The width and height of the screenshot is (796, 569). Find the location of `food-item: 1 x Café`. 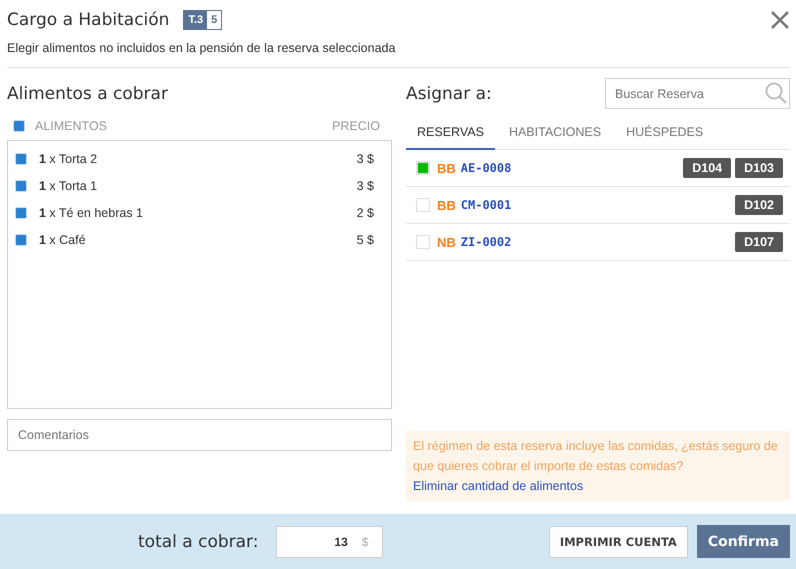

food-item: 1 x Café is located at coordinates (62, 239).